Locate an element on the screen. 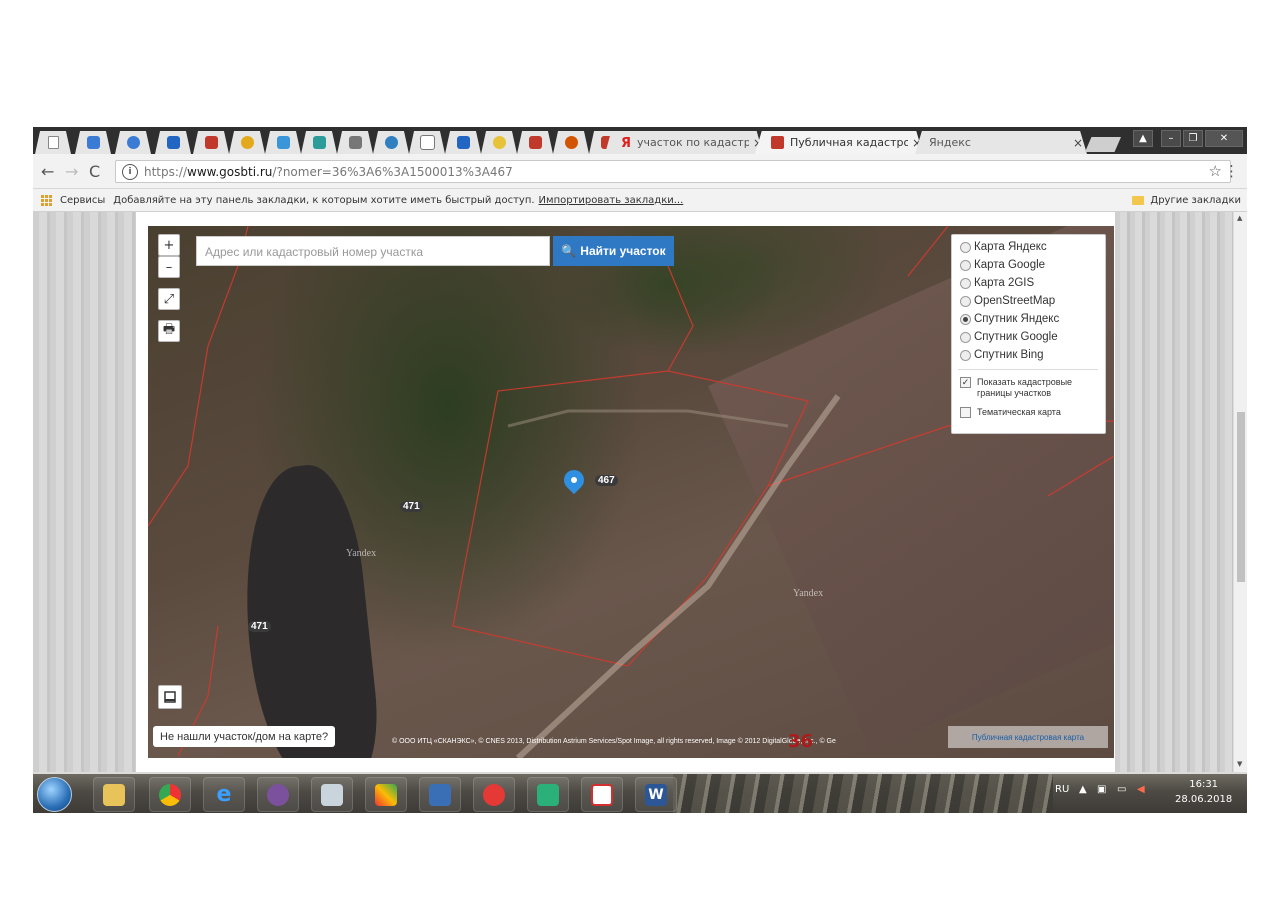 This screenshot has height=904, width=1280. print-icon: 🖶 is located at coordinates (169, 331).